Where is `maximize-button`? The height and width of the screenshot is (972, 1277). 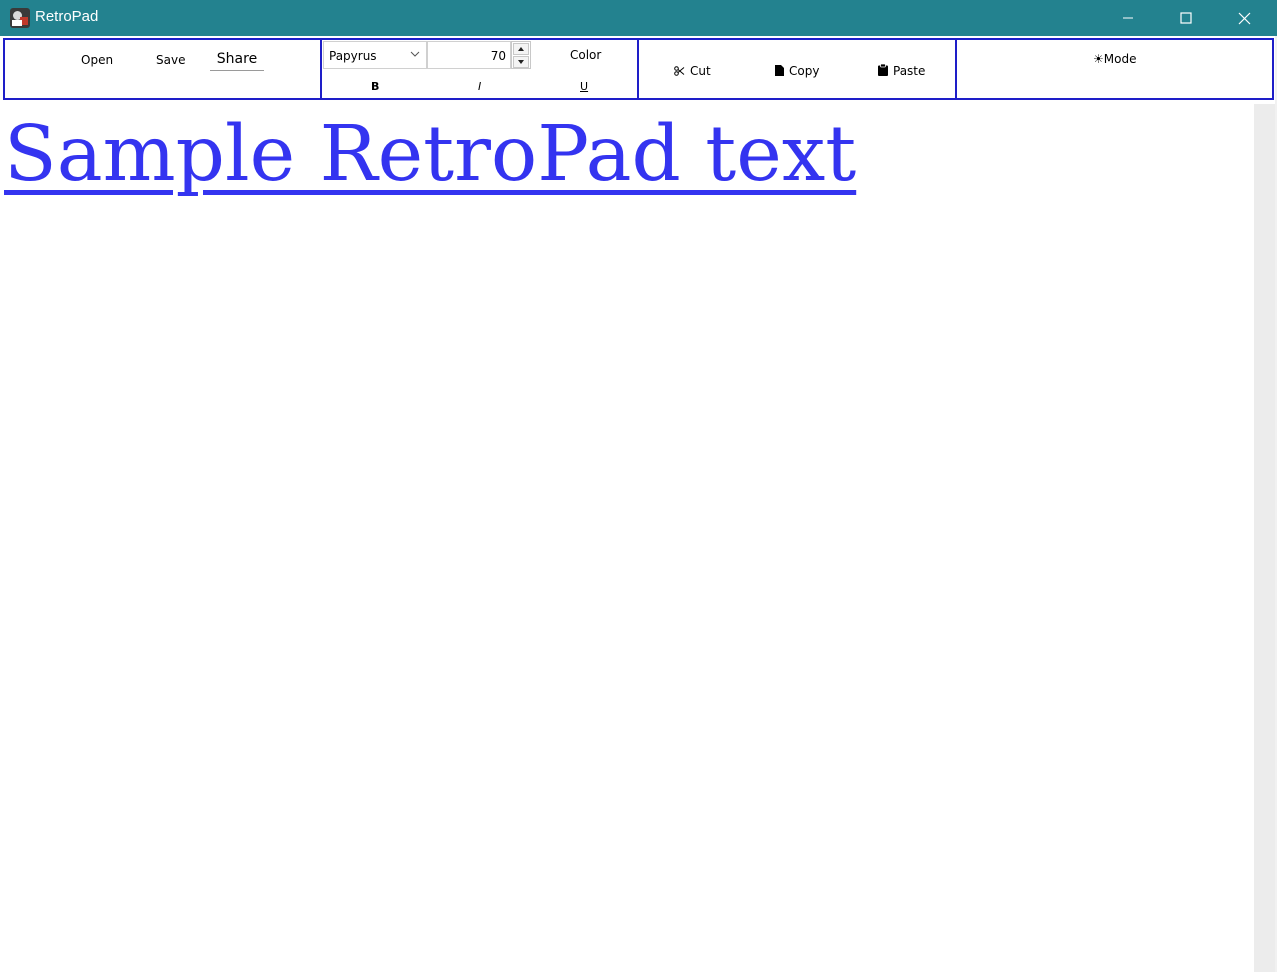 maximize-button is located at coordinates (1186, 18).